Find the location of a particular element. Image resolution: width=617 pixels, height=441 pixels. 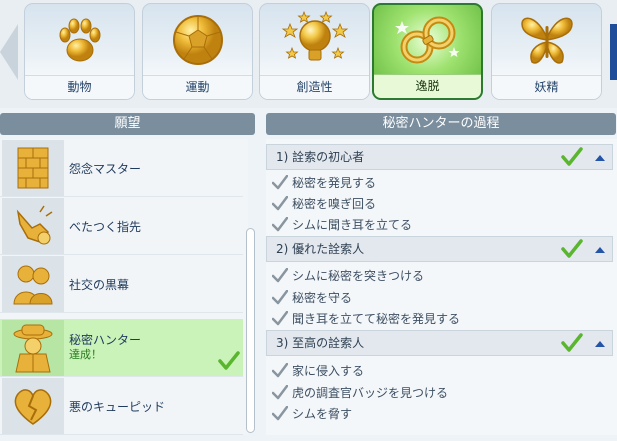

scroll-right-arrow is located at coordinates (613, 52).